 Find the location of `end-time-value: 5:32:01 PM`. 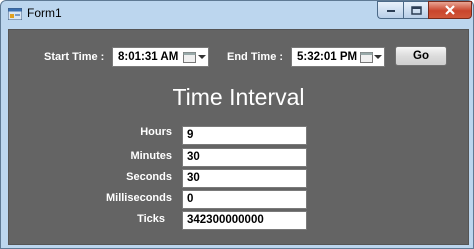

end-time-value: 5:32:01 PM is located at coordinates (327, 57).